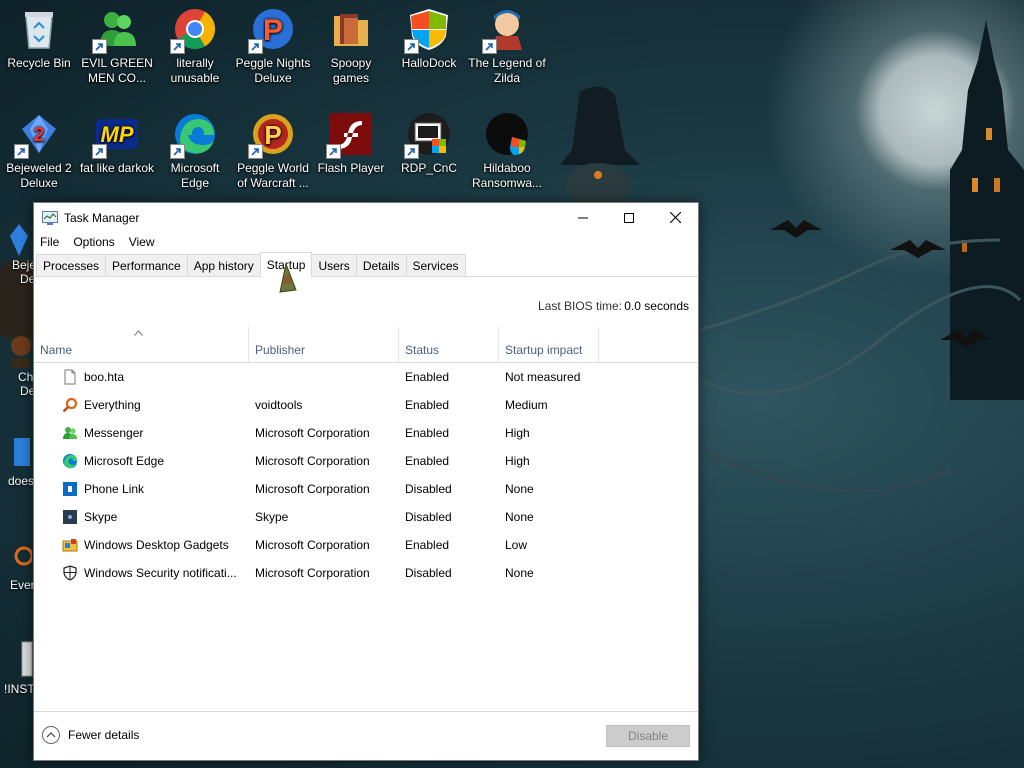 The width and height of the screenshot is (1024, 768). Describe the element at coordinates (70, 489) in the screenshot. I see `phone-link-icon` at that location.